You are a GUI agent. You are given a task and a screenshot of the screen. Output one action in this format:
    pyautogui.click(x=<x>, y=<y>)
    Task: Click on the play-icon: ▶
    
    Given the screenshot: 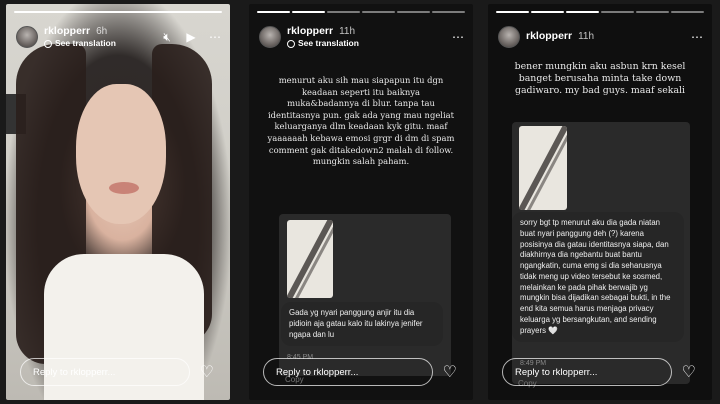 What is the action you would take?
    pyautogui.click(x=191, y=37)
    